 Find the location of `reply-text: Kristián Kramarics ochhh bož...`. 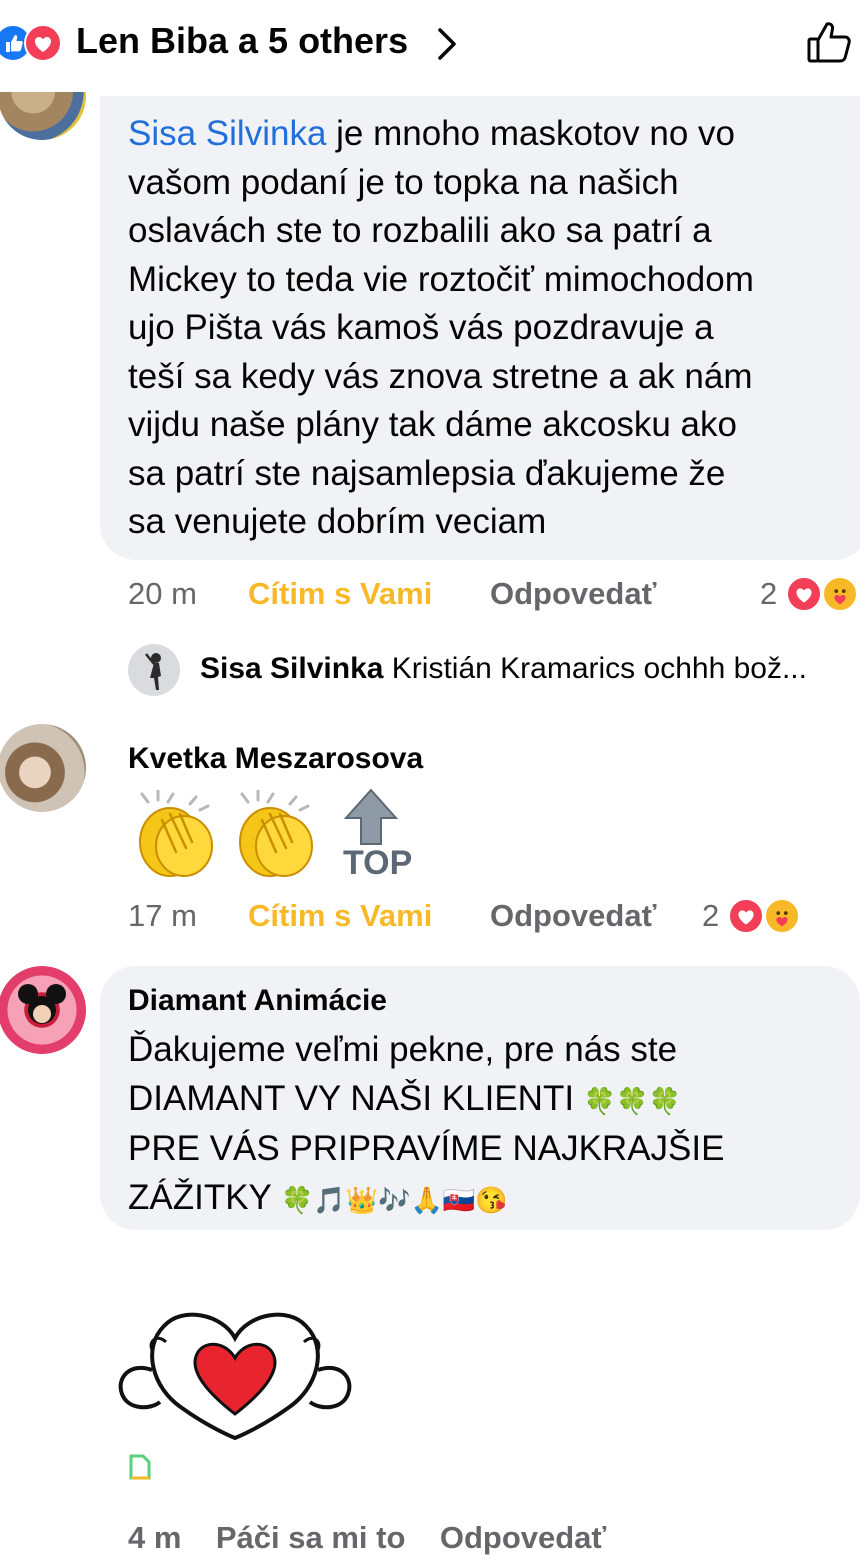

reply-text: Kristián Kramarics ochhh bož... is located at coordinates (599, 668).